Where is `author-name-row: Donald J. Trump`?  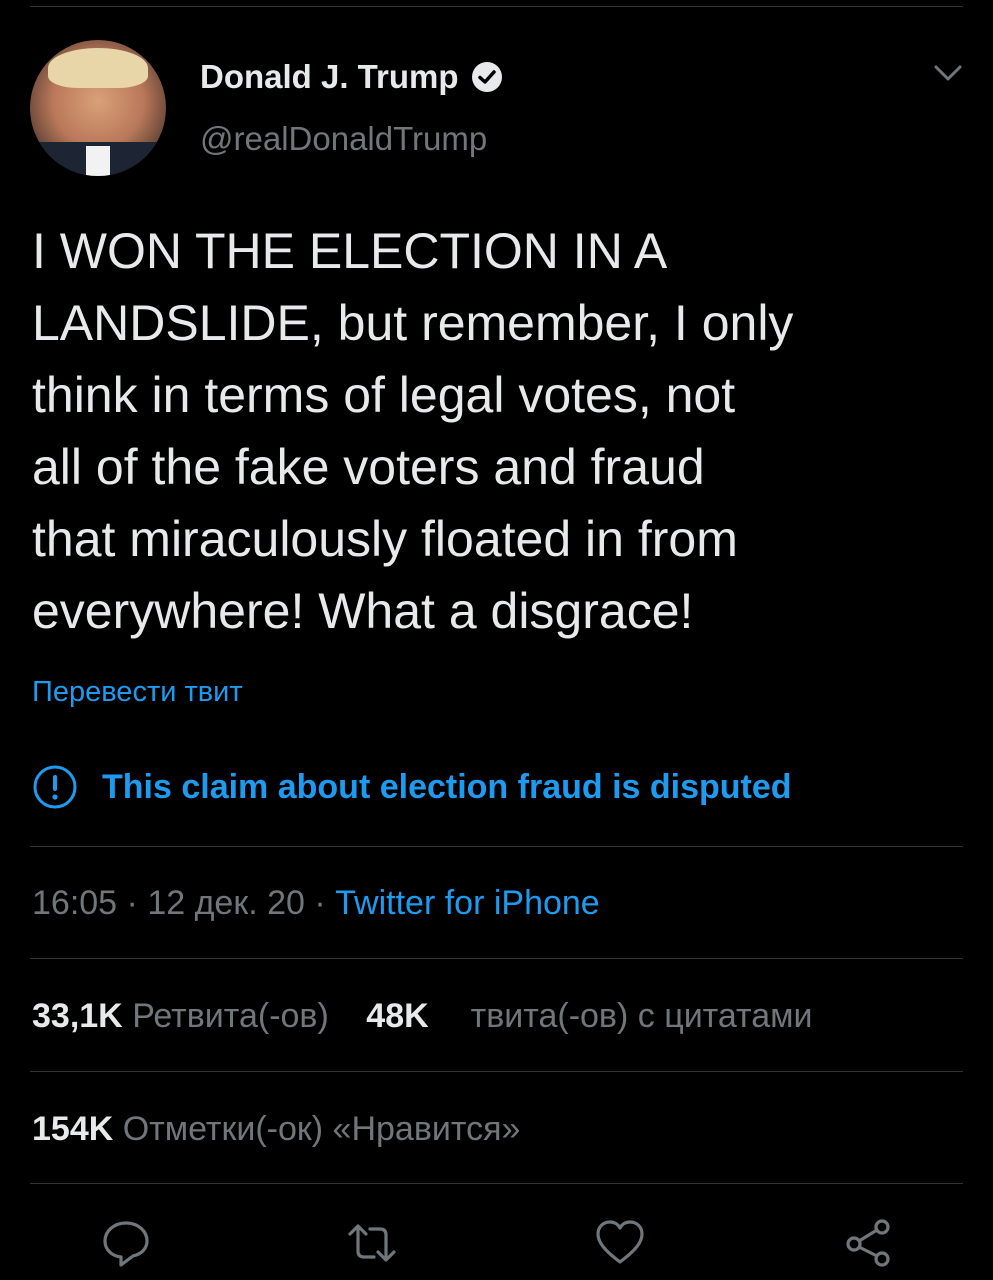 author-name-row: Donald J. Trump is located at coordinates (351, 77).